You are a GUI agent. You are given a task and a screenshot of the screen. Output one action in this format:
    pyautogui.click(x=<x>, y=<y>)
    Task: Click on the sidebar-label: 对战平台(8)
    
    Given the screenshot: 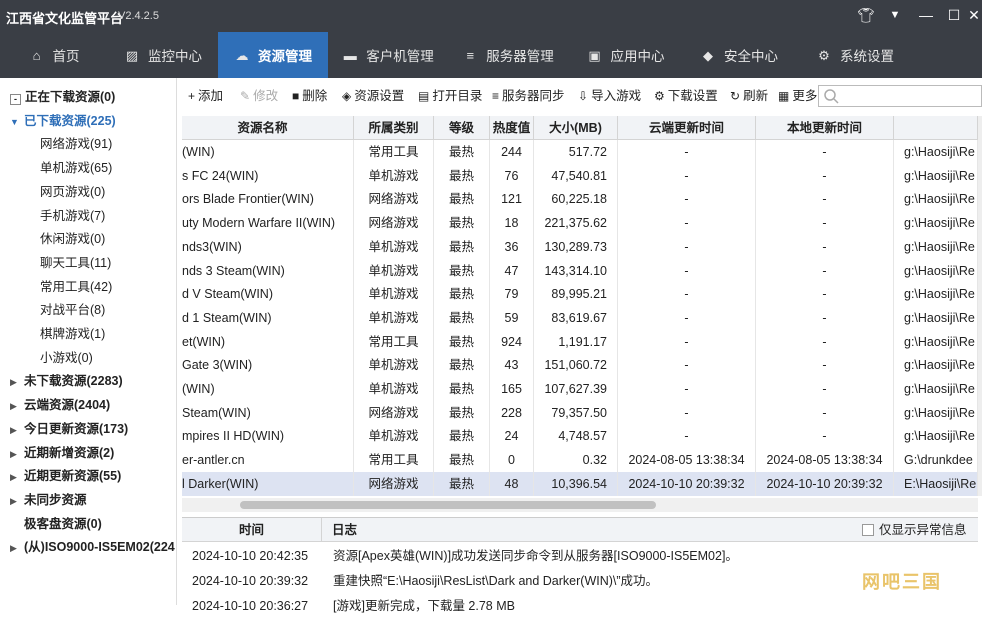 What is the action you would take?
    pyautogui.click(x=73, y=310)
    